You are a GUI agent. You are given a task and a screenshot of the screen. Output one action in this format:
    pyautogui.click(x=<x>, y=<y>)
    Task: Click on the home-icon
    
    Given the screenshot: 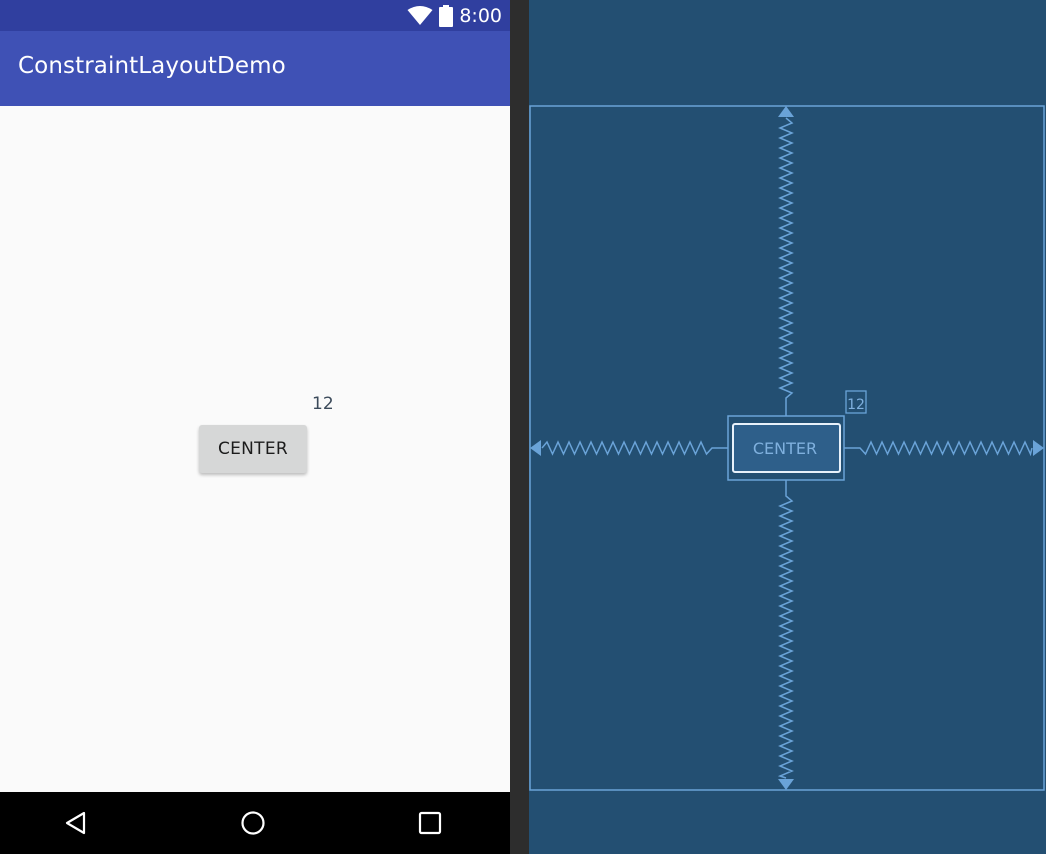 What is the action you would take?
    pyautogui.click(x=253, y=823)
    